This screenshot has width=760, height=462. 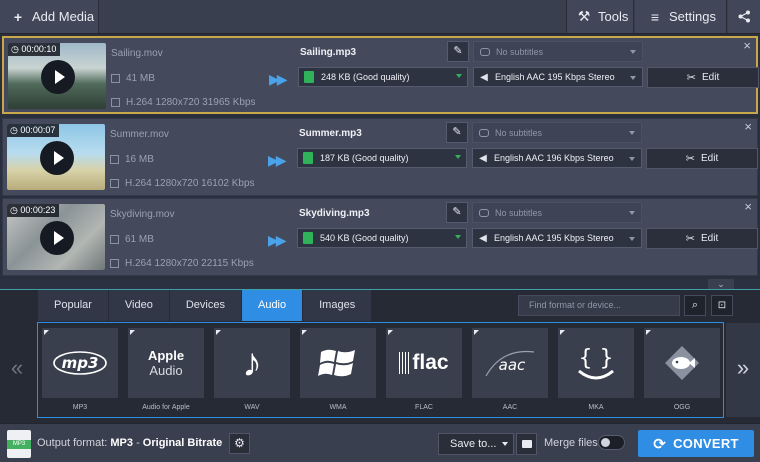 What do you see at coordinates (139, 305) in the screenshot?
I see `tab-video: Video` at bounding box center [139, 305].